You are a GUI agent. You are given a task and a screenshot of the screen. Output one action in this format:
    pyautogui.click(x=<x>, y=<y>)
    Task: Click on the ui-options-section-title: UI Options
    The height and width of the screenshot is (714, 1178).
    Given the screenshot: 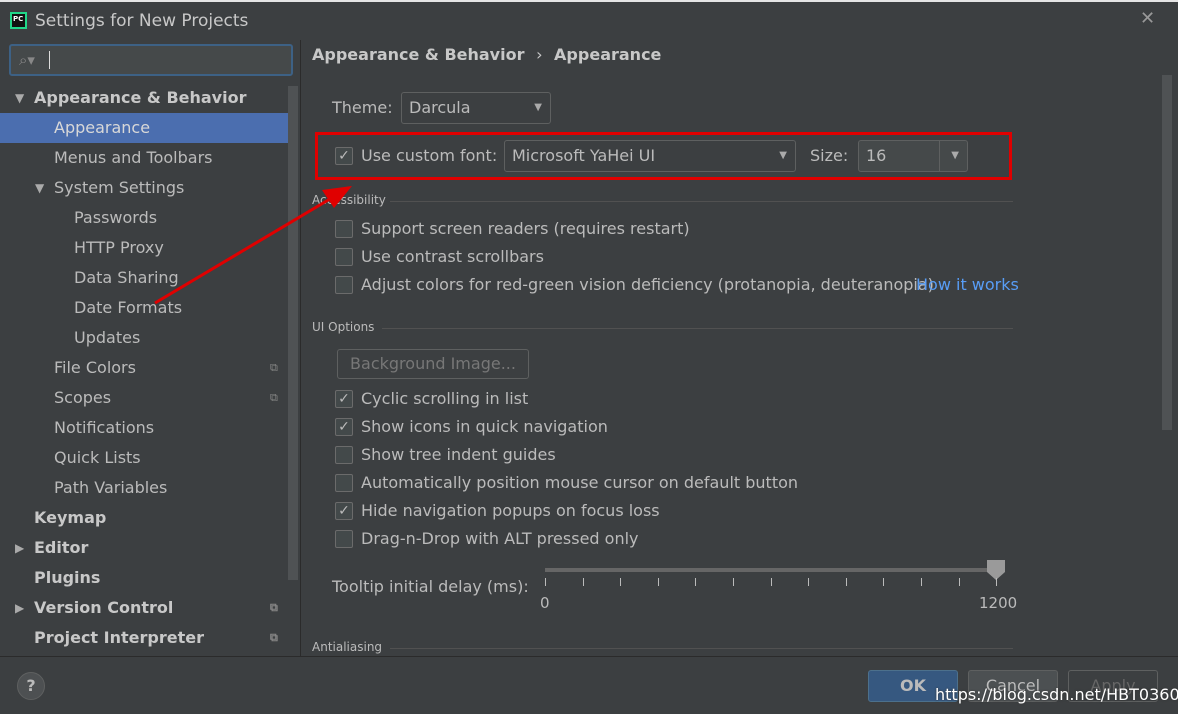 What is the action you would take?
    pyautogui.click(x=343, y=327)
    